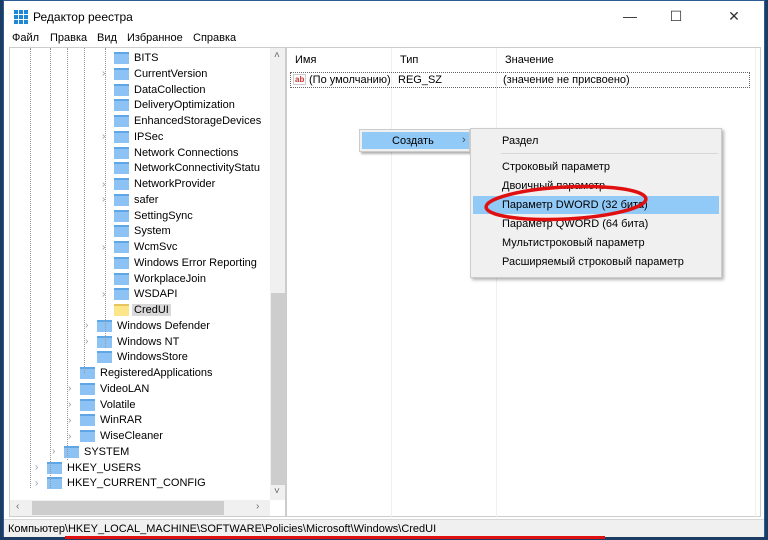 The height and width of the screenshot is (540, 768). Describe the element at coordinates (214, 38) in the screenshot. I see `menu-help: Справка` at that location.